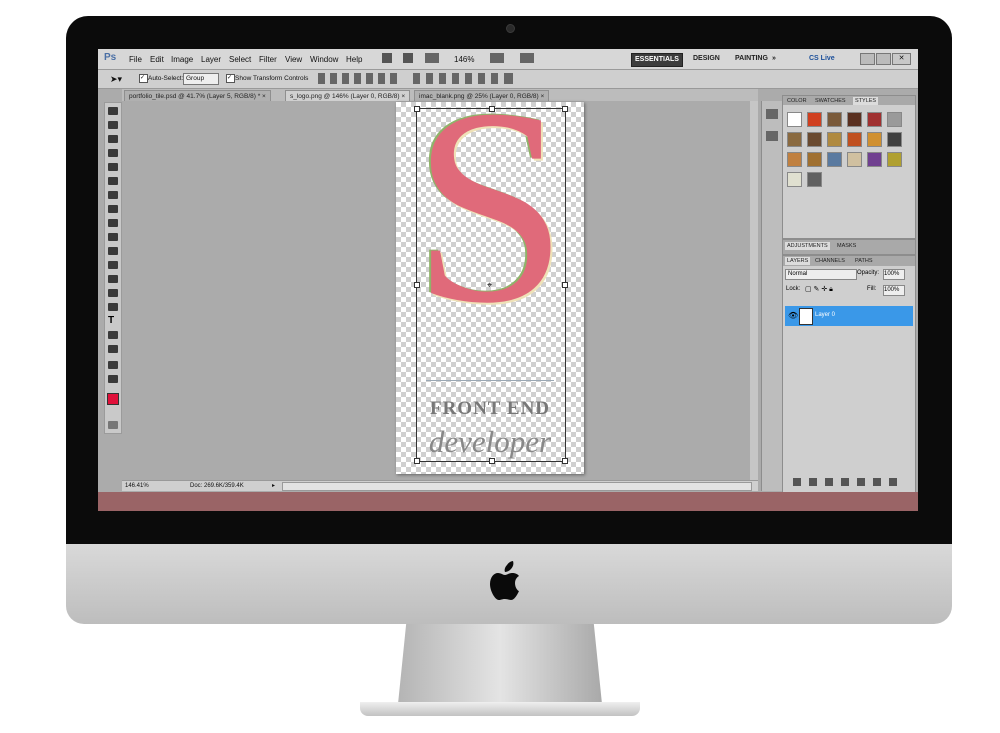  What do you see at coordinates (293, 59) in the screenshot?
I see `menu-view: View` at bounding box center [293, 59].